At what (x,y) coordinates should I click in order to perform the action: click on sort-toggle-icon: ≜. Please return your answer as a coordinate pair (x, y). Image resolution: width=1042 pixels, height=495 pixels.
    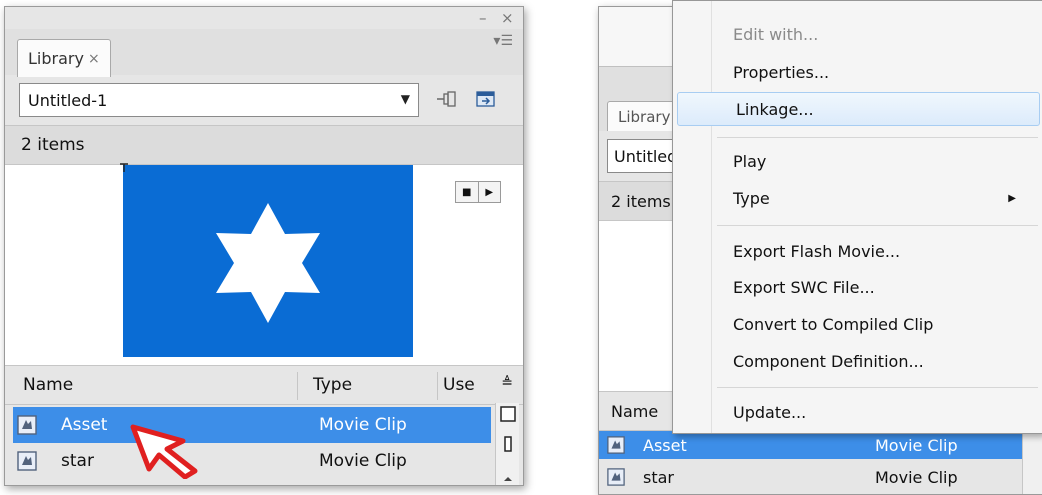
    Looking at the image, I should click on (507, 383).